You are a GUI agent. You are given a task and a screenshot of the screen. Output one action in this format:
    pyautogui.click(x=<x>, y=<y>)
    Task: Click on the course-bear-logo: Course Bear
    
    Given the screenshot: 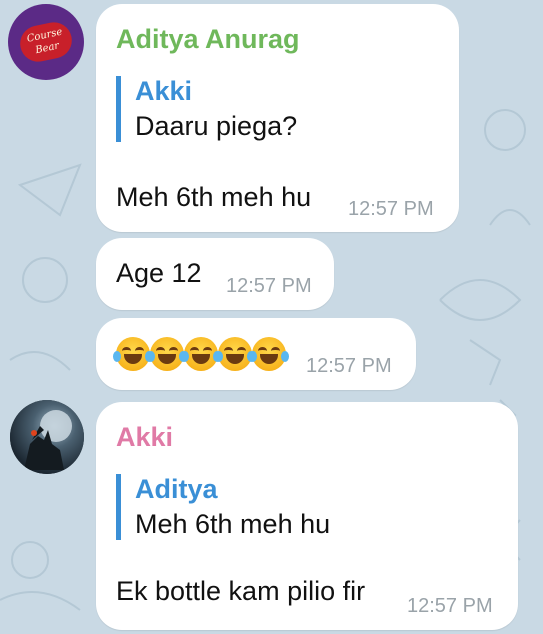 What is the action you would take?
    pyautogui.click(x=46, y=42)
    